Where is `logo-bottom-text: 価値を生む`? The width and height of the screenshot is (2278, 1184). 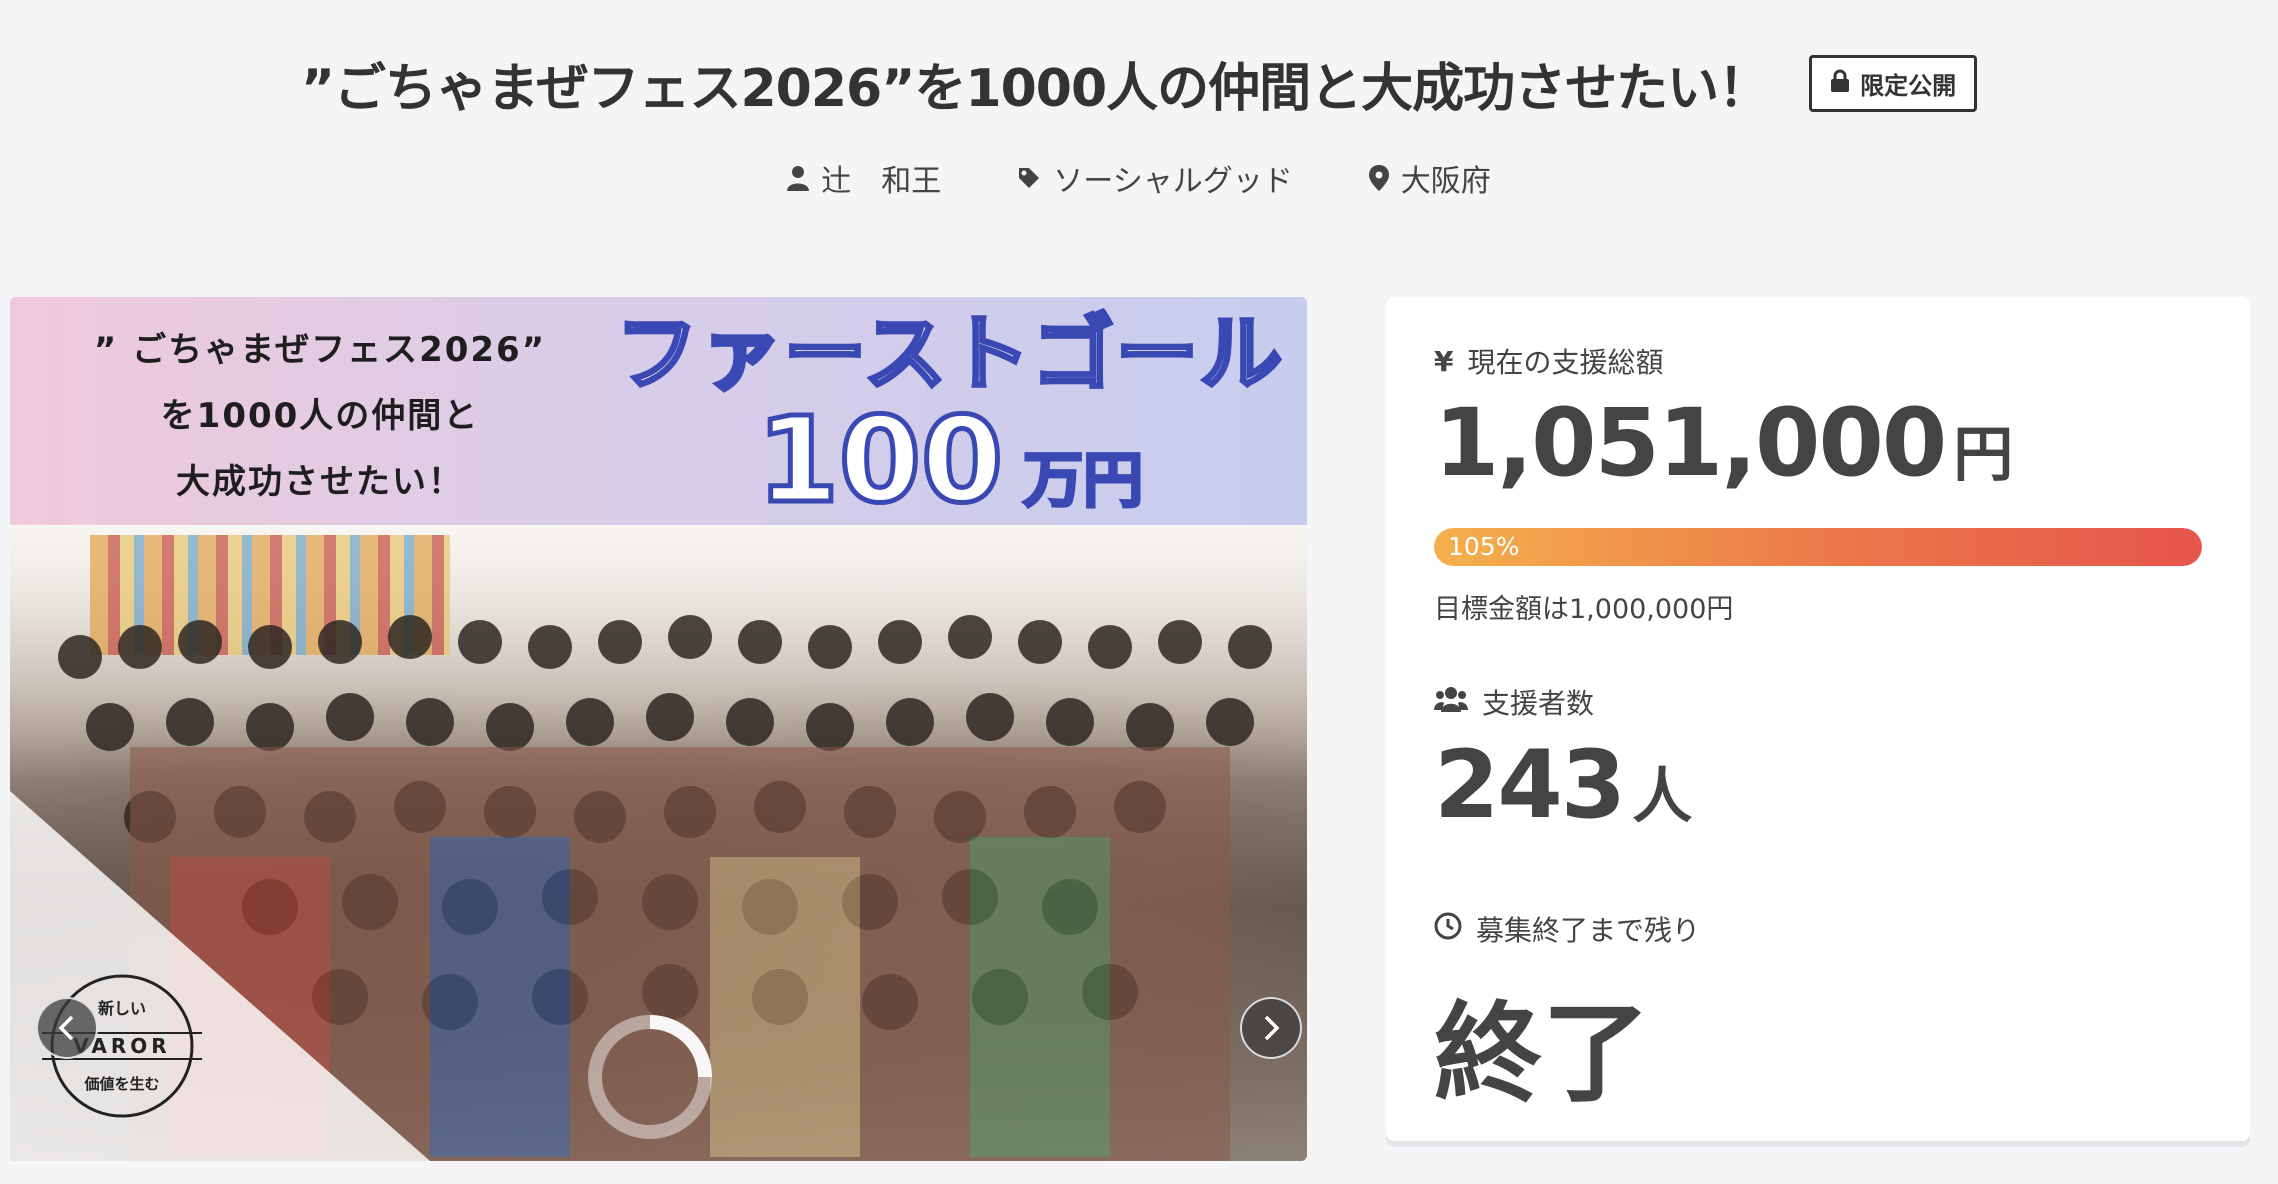
logo-bottom-text: 価値を生む is located at coordinates (122, 1084).